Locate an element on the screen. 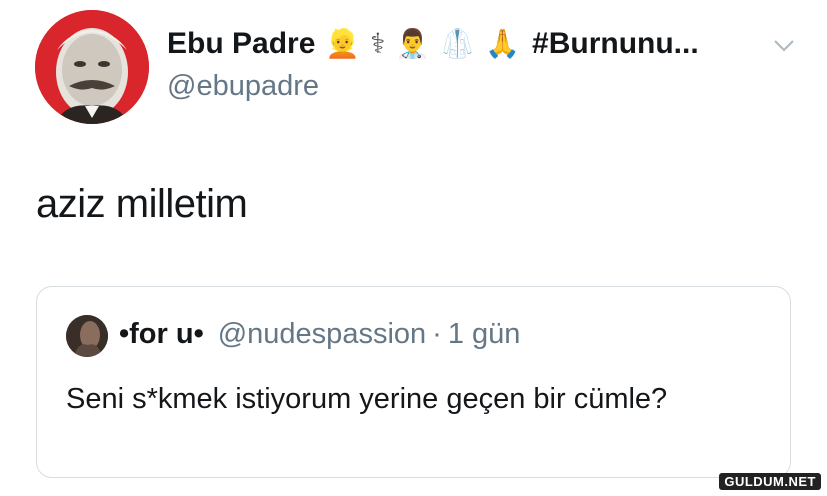  quoted-tweet-header: •for u• @nudespassion · 1 gün is located at coordinates (319, 334).